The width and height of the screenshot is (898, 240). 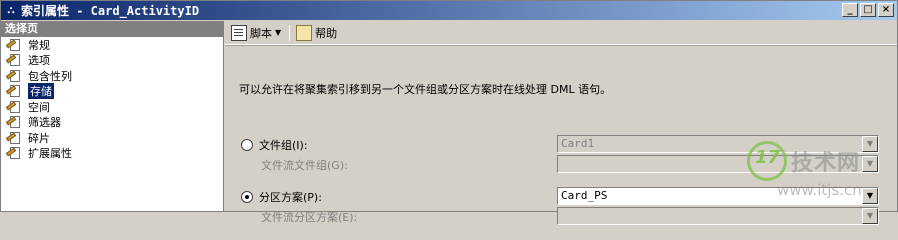 I want to click on sidebar-item-label: 扩展属性, so click(x=50, y=154).